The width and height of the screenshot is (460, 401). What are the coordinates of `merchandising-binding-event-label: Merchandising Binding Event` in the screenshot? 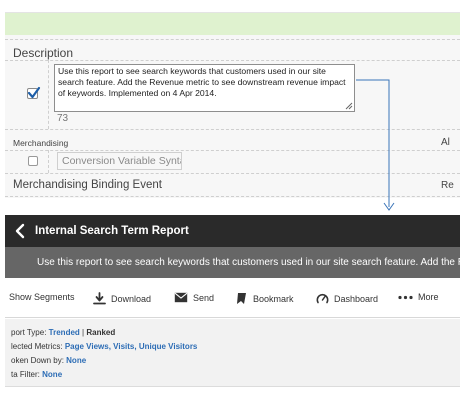 It's located at (87, 185).